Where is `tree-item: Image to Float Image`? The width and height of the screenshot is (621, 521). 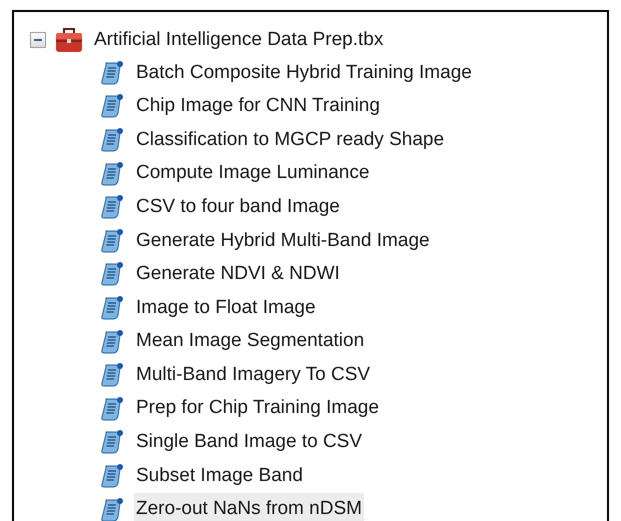 tree-item: Image to Float Image is located at coordinates (226, 308).